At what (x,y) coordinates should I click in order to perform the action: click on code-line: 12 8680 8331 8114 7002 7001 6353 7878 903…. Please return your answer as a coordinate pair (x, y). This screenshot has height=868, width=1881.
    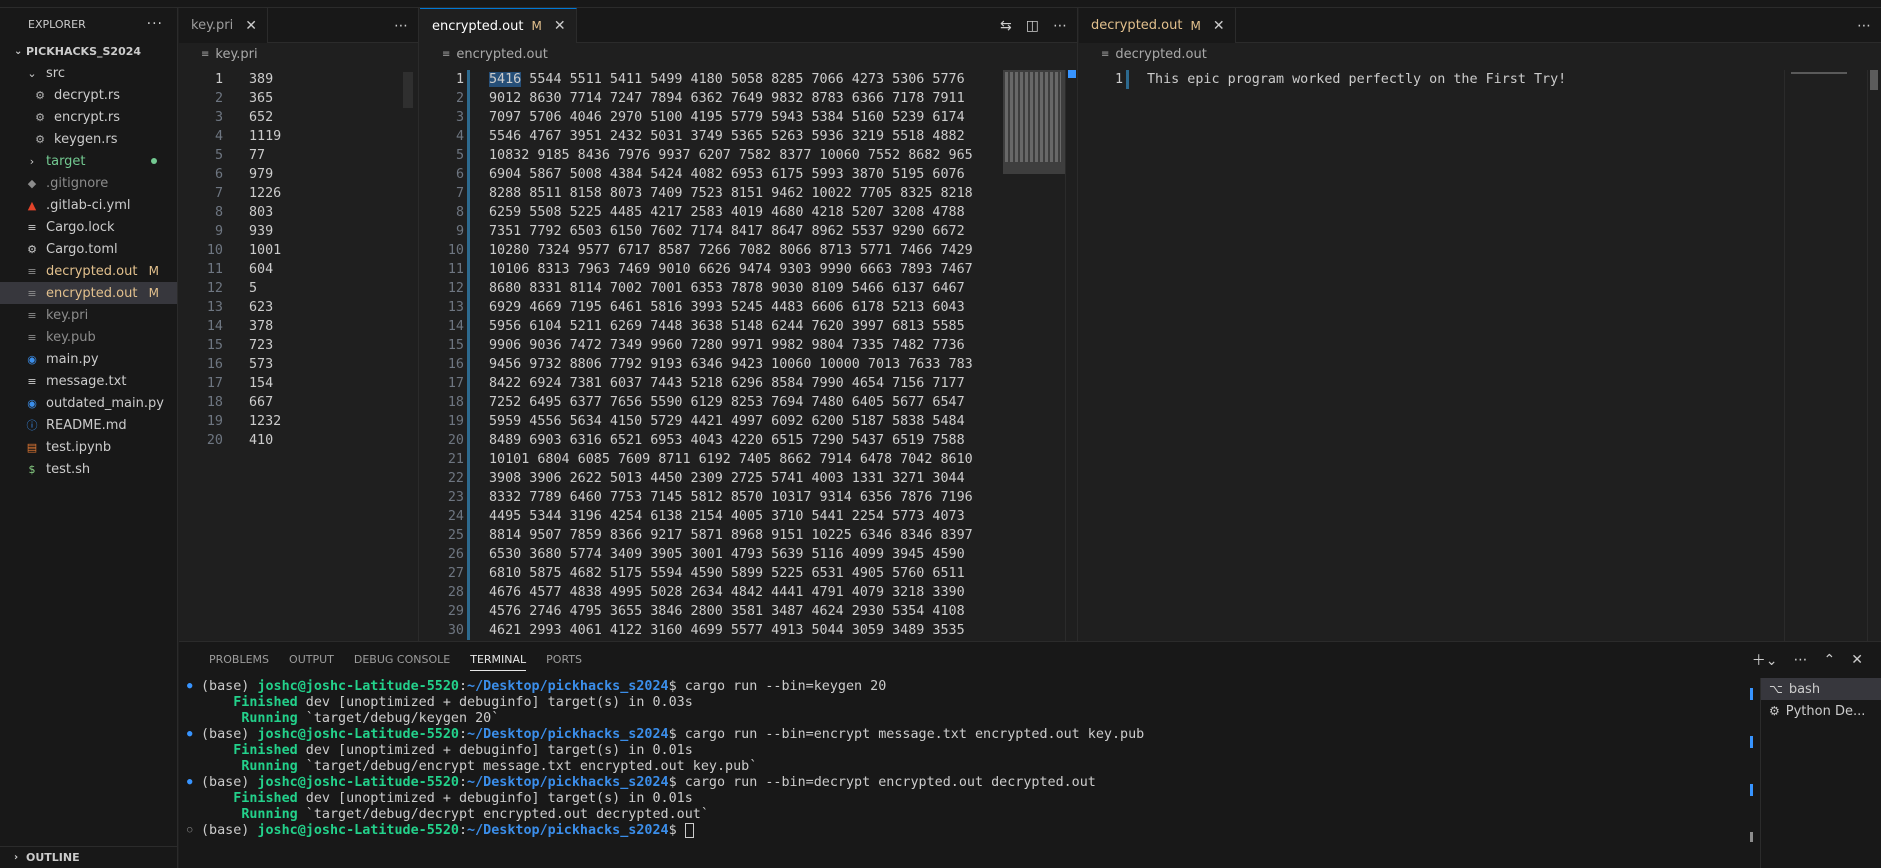
    Looking at the image, I should click on (748, 288).